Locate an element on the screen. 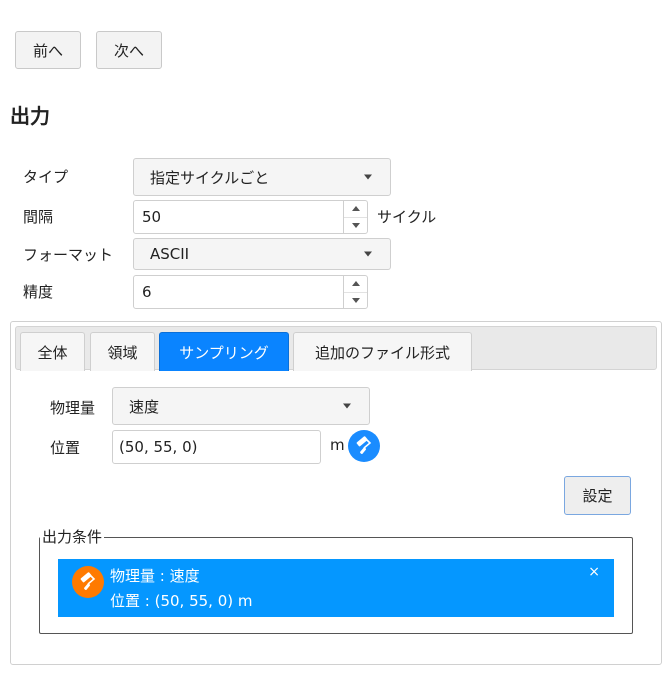  type-select-value: 指定サイクルごと is located at coordinates (210, 177).